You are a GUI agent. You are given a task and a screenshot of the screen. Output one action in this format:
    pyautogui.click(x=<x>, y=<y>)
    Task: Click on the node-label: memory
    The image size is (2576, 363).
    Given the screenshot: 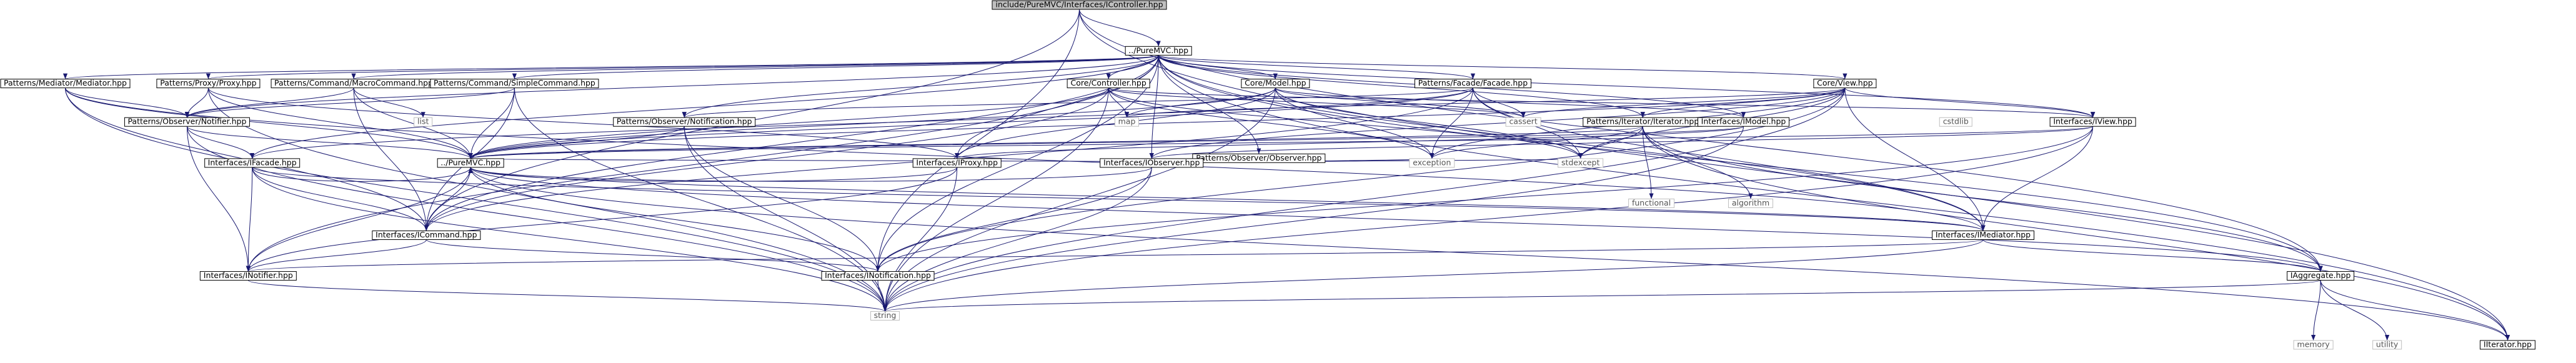 What is the action you would take?
    pyautogui.click(x=2313, y=344)
    